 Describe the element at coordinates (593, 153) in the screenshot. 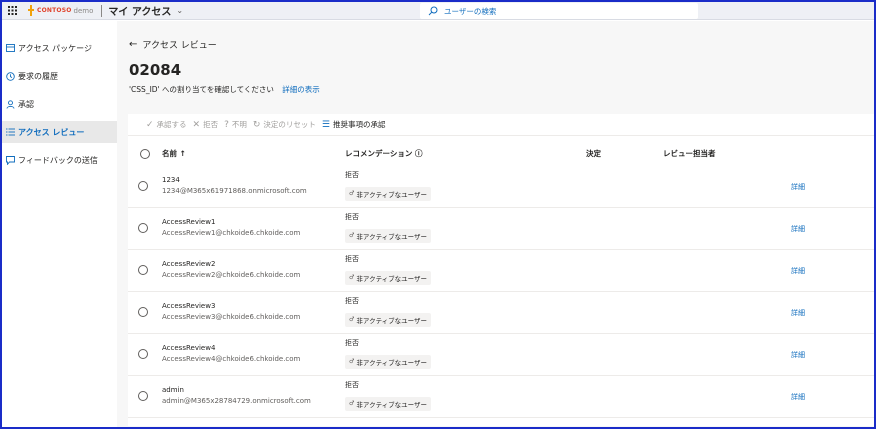

I see `column-header-decision: 決定` at that location.